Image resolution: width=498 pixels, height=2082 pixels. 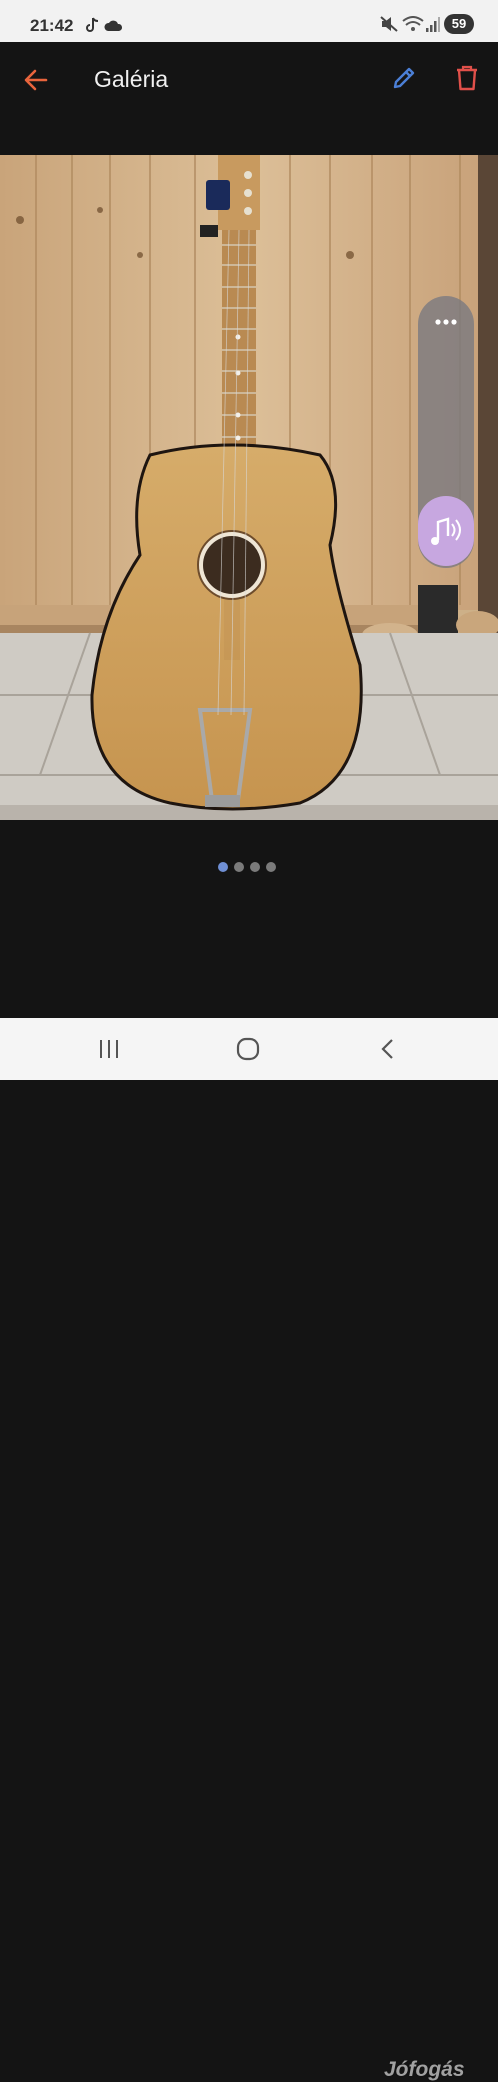 I want to click on page-title: Galéria, so click(x=131, y=79).